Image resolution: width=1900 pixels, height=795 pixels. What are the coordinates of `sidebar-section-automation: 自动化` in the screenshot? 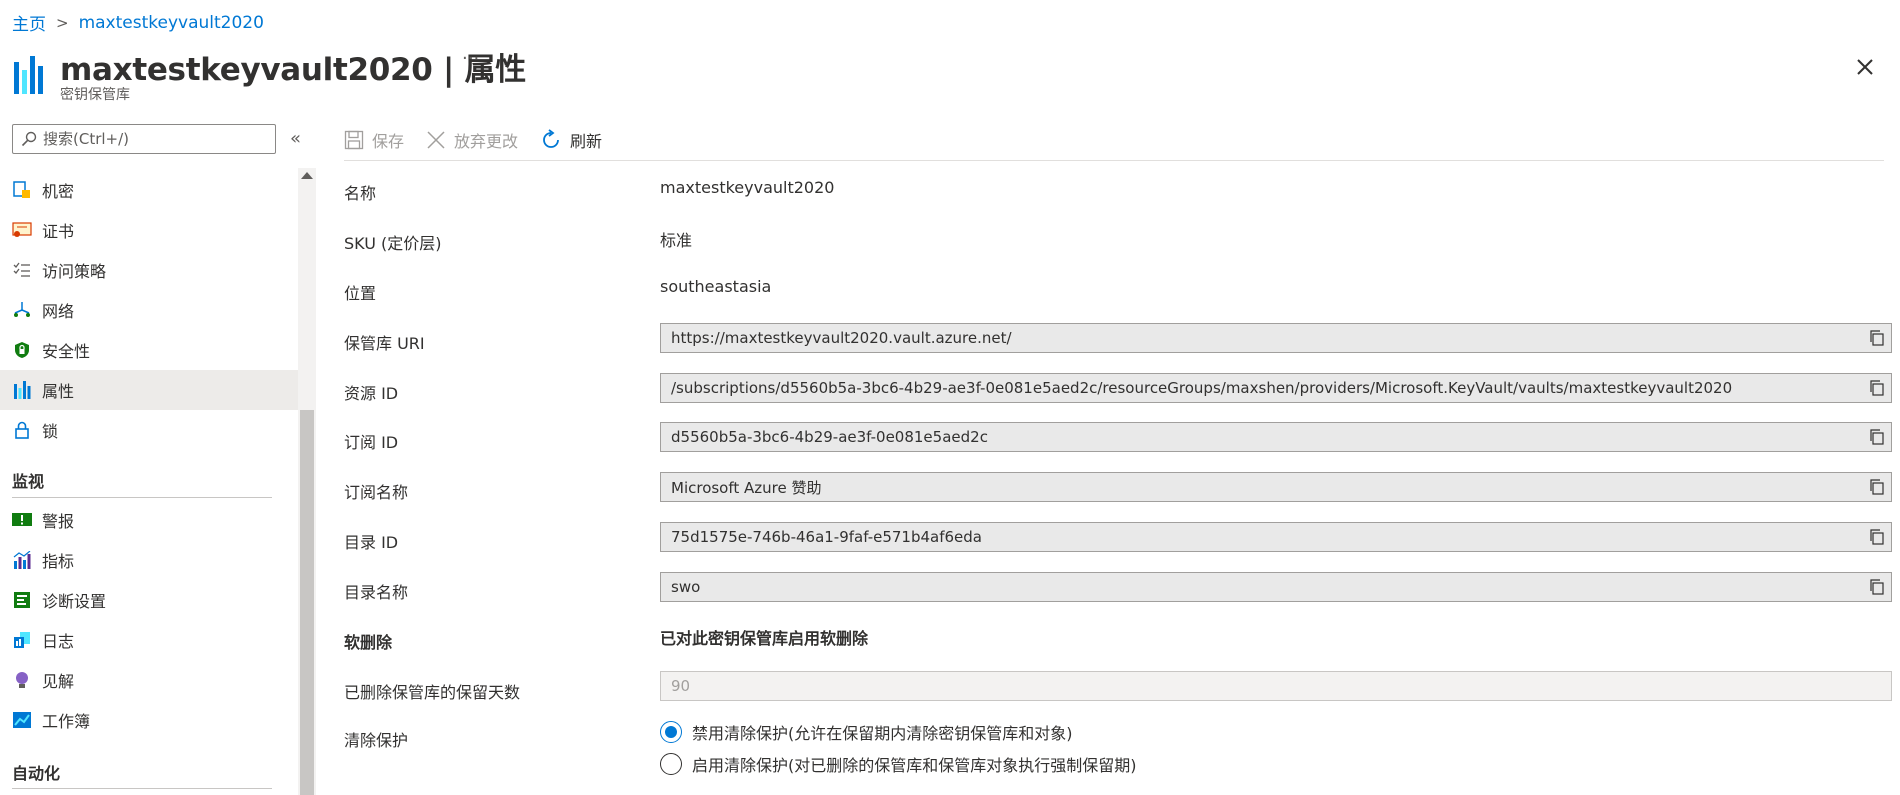 It's located at (36, 773).